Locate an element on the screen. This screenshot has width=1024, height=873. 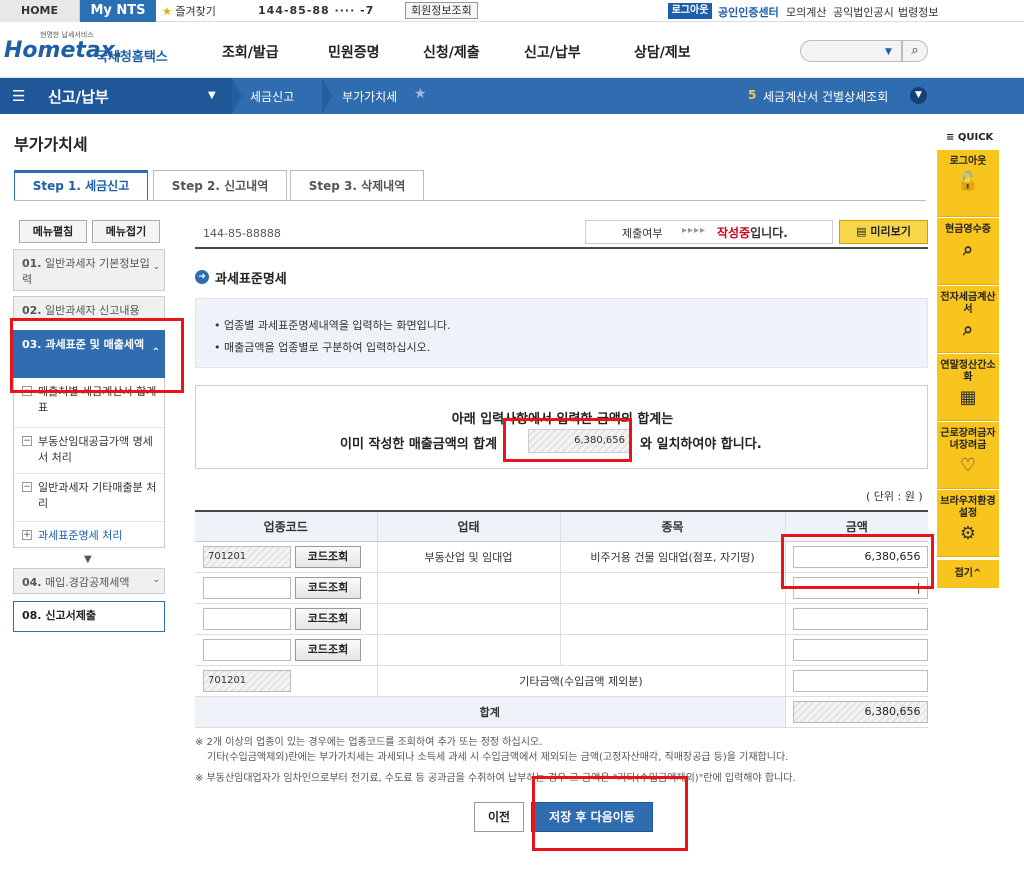
quick-close-button: 접기^ is located at coordinates (968, 574).